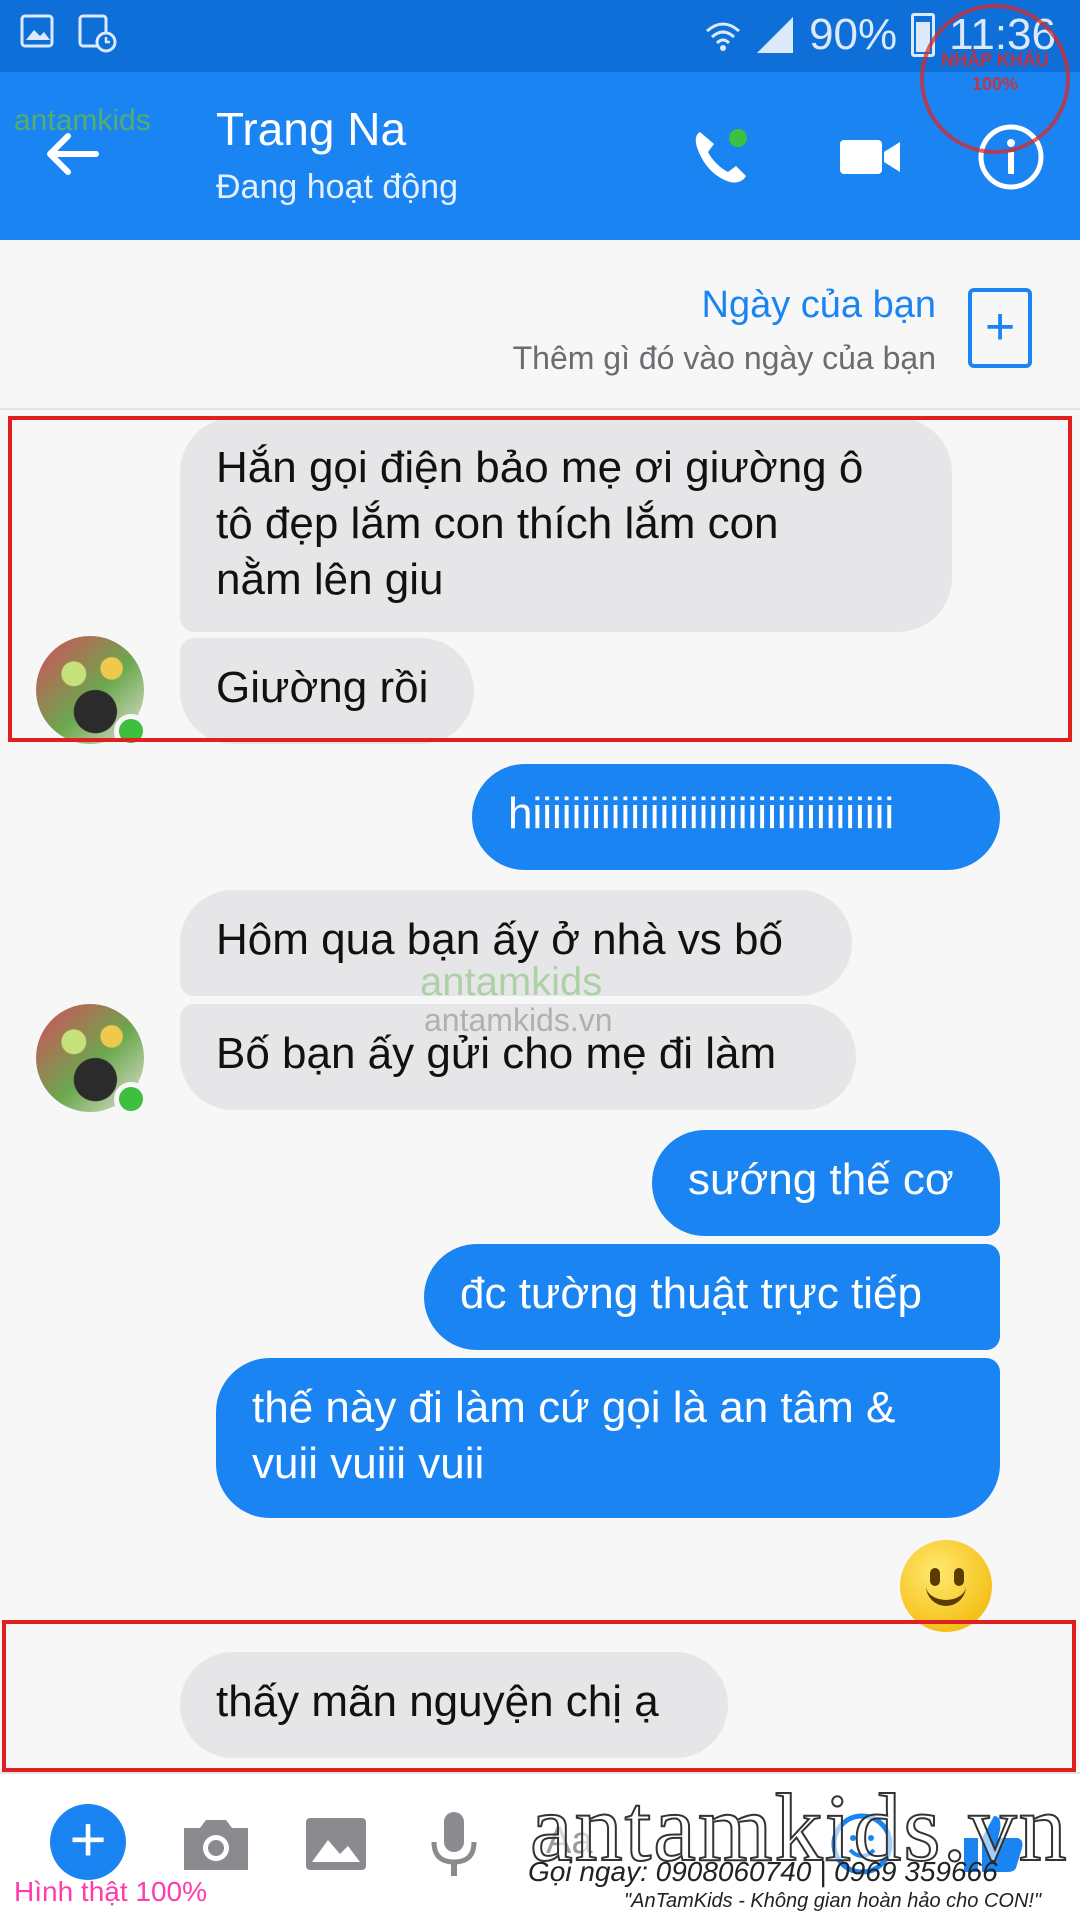 This screenshot has height=1920, width=1080. What do you see at coordinates (37, 31) in the screenshot?
I see `gallery-icon` at bounding box center [37, 31].